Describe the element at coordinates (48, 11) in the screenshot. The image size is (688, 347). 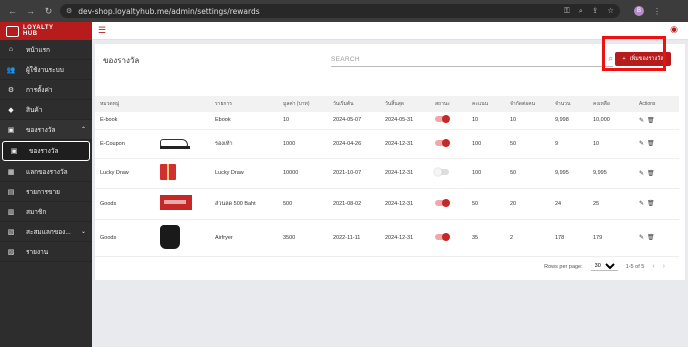
I see `reload-icon: ↻` at that location.